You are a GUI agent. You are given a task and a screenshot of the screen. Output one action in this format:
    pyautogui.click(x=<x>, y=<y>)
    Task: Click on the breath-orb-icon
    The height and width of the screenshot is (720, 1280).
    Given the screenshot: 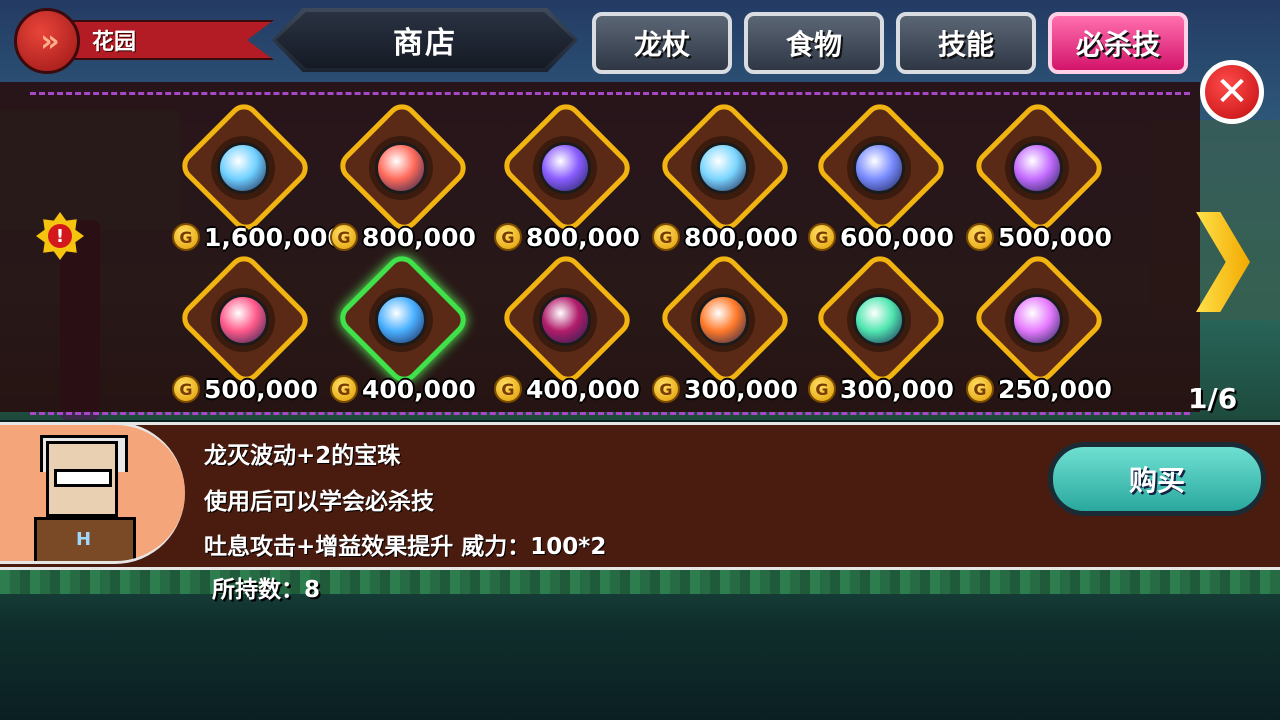 What is the action you would take?
    pyautogui.click(x=401, y=320)
    